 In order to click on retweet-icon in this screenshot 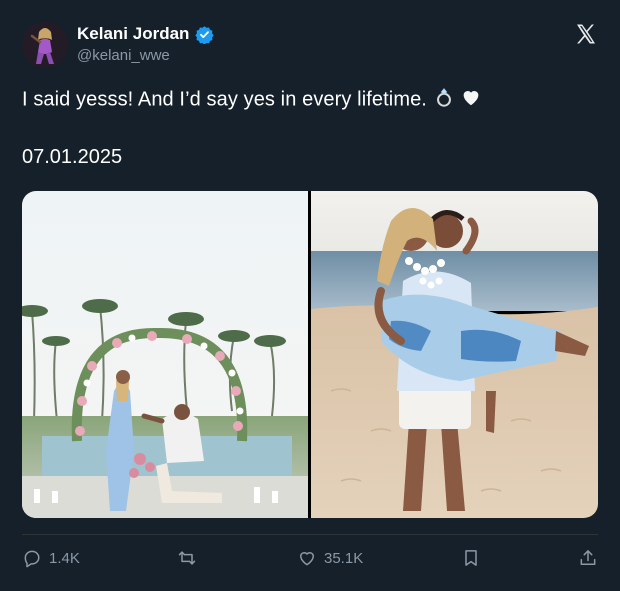, I will do `click(187, 558)`.